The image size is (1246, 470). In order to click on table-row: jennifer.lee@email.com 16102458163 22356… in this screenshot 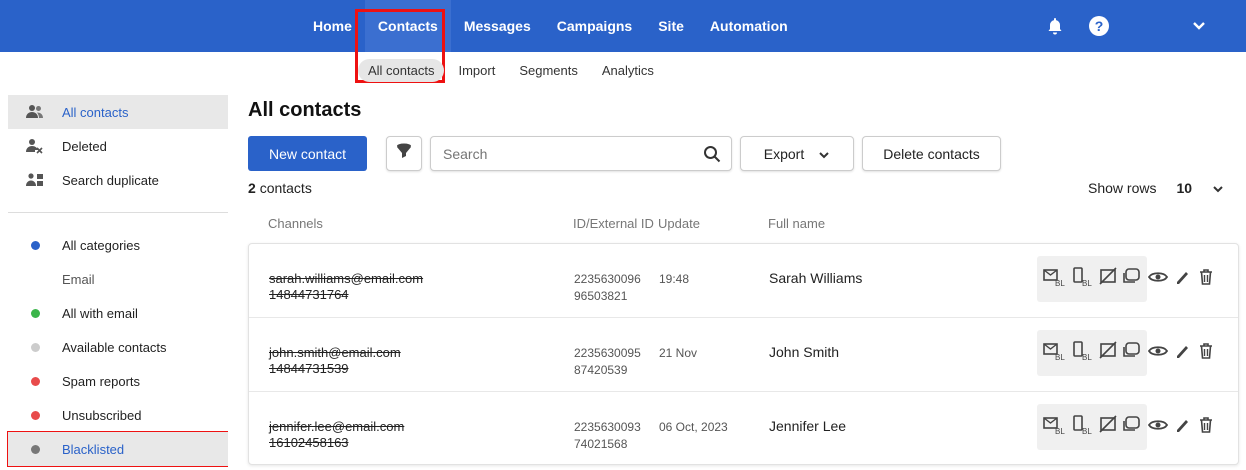, I will do `click(743, 429)`.